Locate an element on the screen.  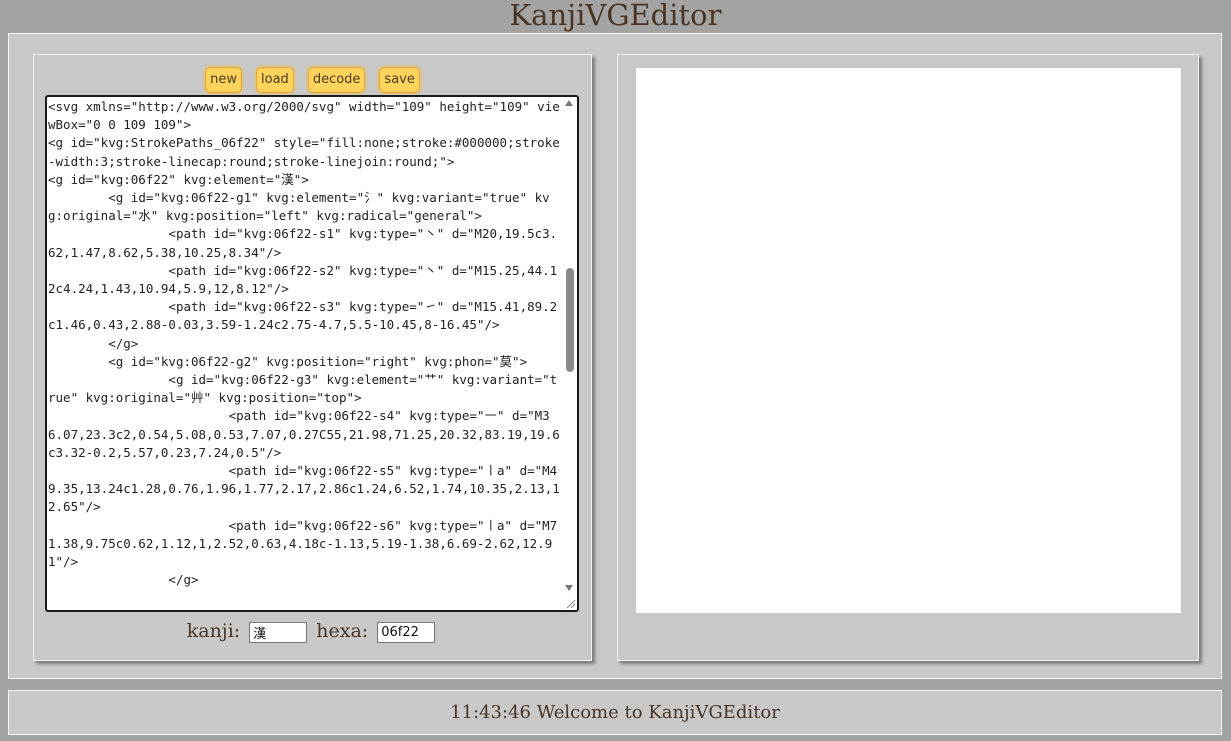
hexa-input is located at coordinates (406, 632).